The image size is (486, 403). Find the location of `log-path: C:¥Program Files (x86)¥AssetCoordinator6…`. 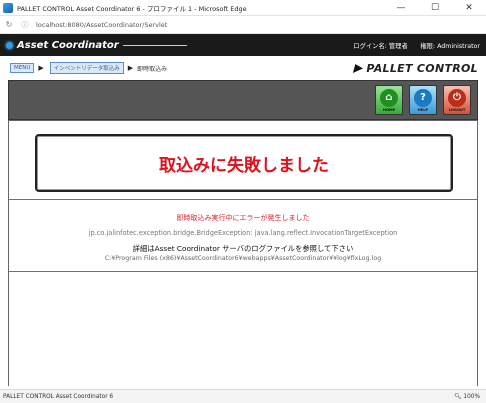

log-path: C:¥Program Files (x86)¥AssetCoordinator6… is located at coordinates (243, 258).